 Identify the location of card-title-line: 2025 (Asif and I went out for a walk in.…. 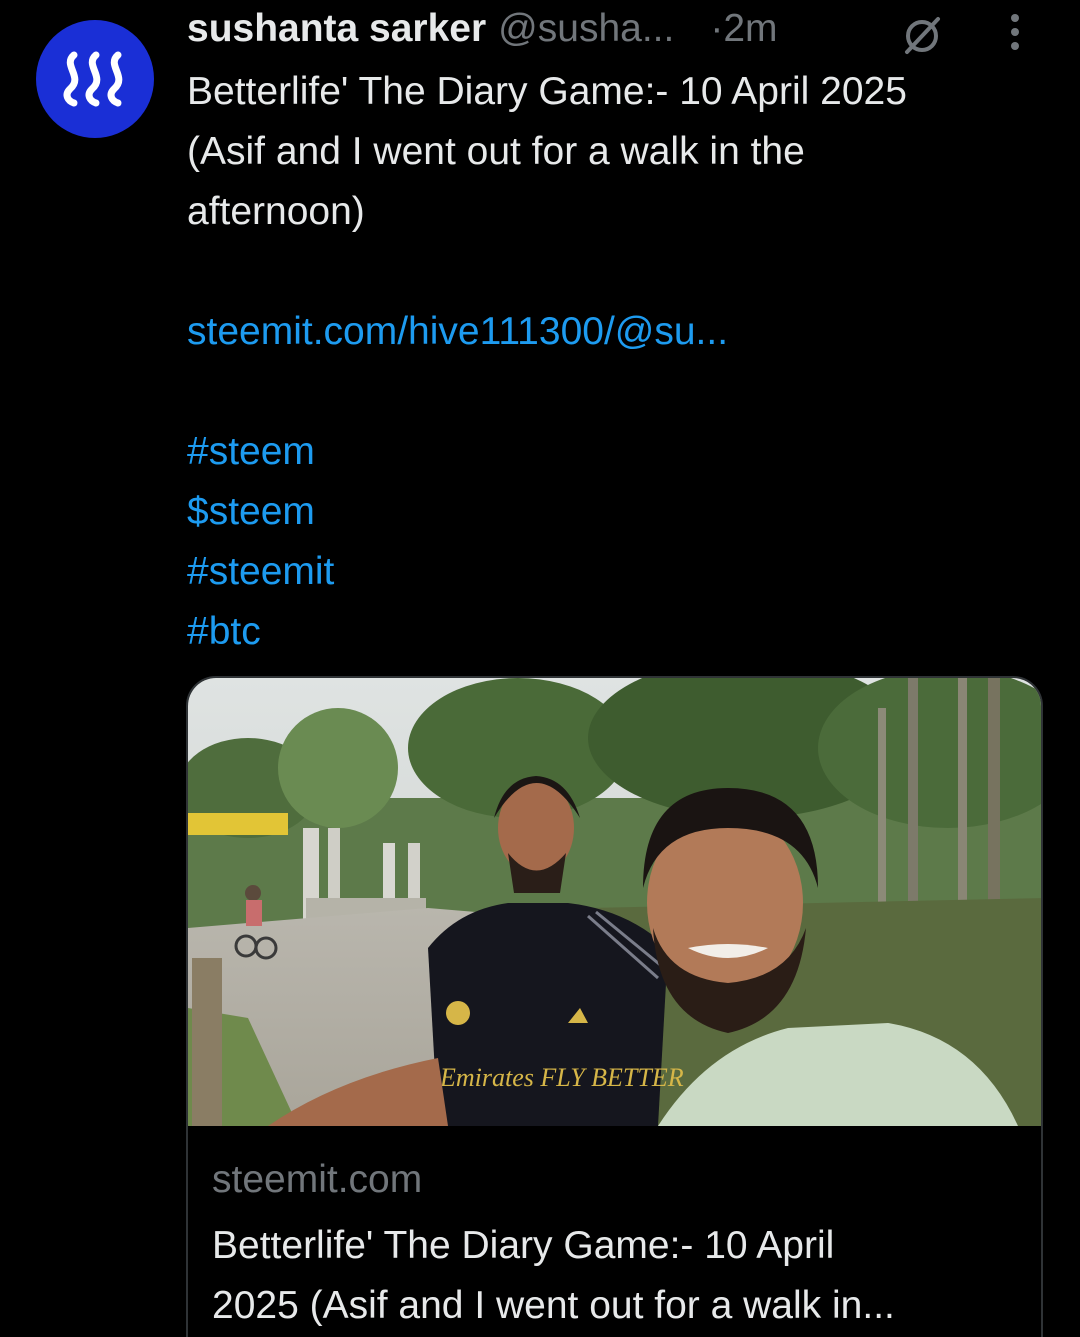
(553, 1305).